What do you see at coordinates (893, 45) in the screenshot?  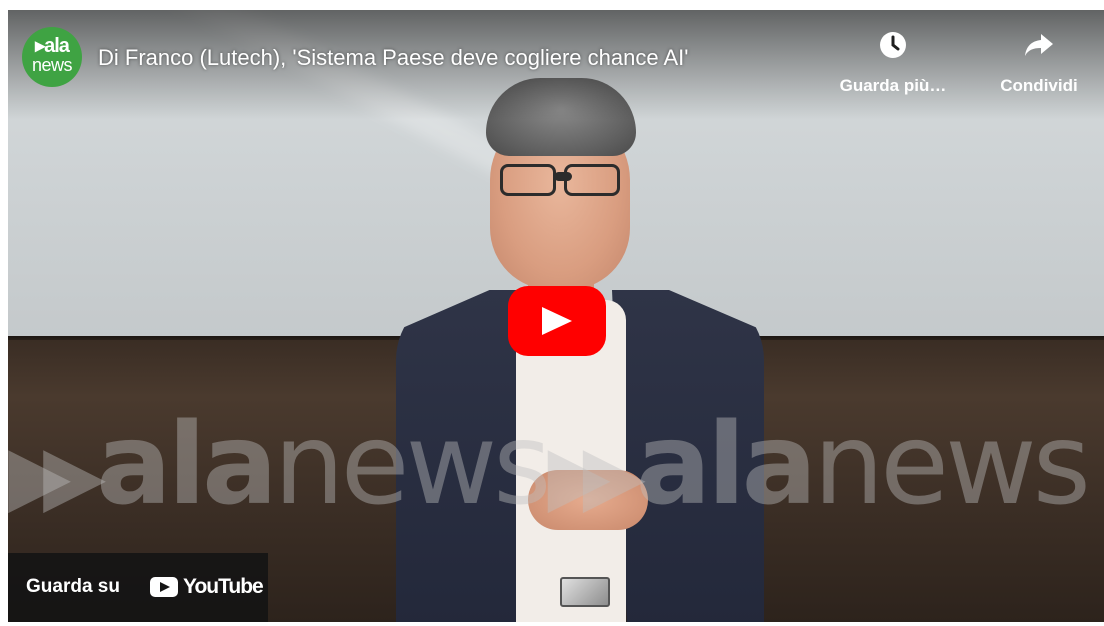 I see `clock-icon` at bounding box center [893, 45].